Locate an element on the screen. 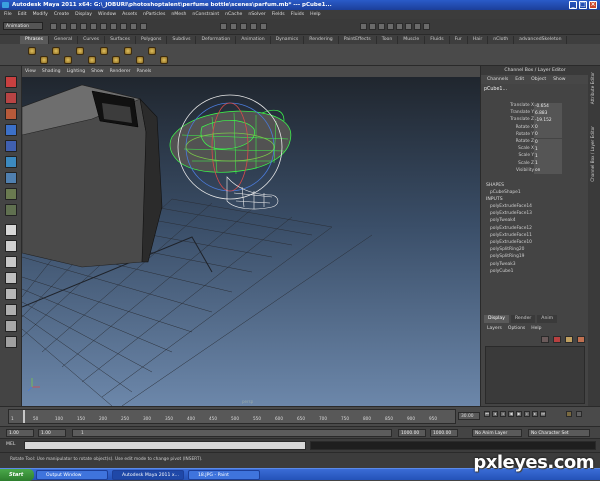 The width and height of the screenshot is (600, 481). panel-menu-view: View is located at coordinates (30, 71).